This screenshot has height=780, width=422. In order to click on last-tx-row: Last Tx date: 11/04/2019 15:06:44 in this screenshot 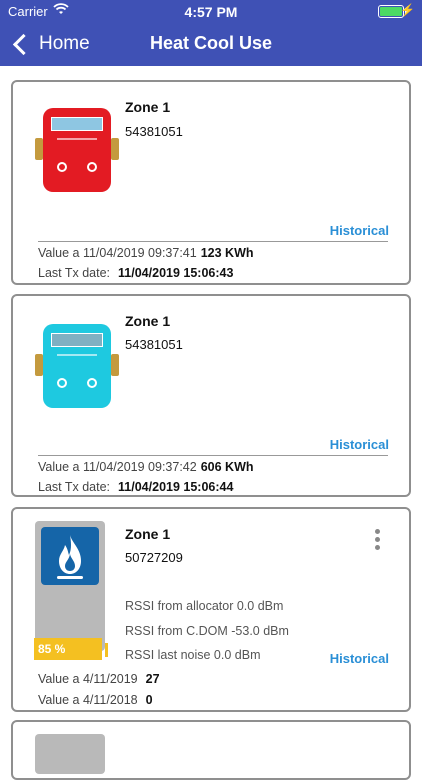, I will do `click(135, 487)`.